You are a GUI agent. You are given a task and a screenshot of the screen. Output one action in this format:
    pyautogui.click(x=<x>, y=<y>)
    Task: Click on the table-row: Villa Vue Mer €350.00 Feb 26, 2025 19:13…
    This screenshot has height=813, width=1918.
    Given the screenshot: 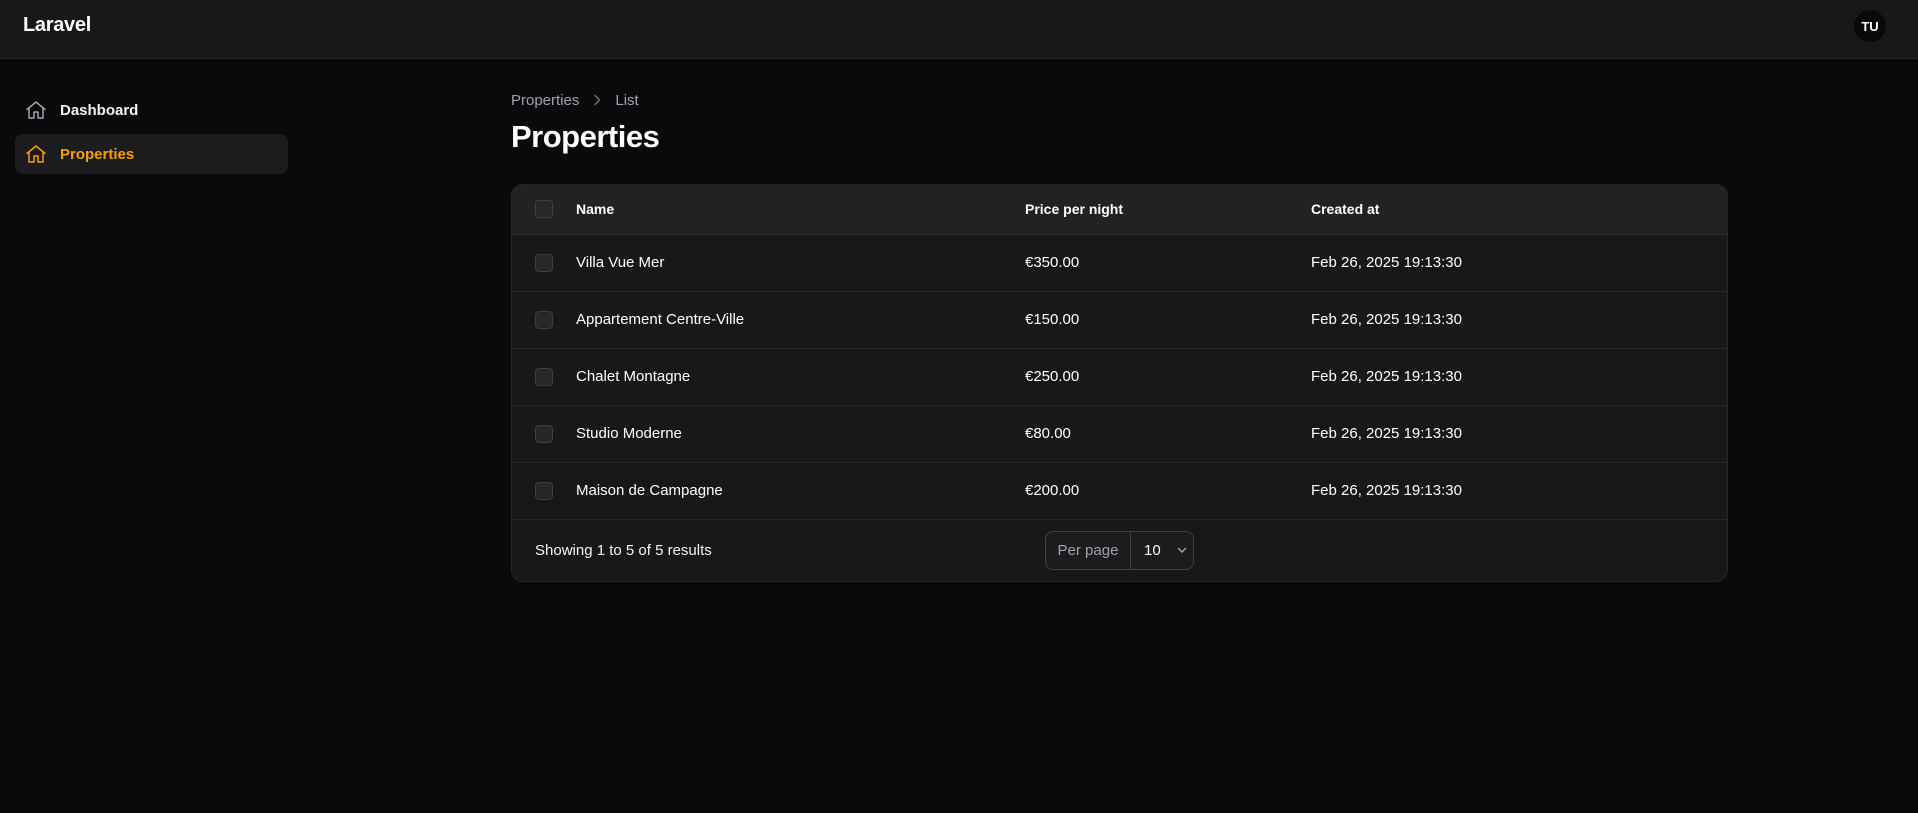 What is the action you would take?
    pyautogui.click(x=1119, y=262)
    